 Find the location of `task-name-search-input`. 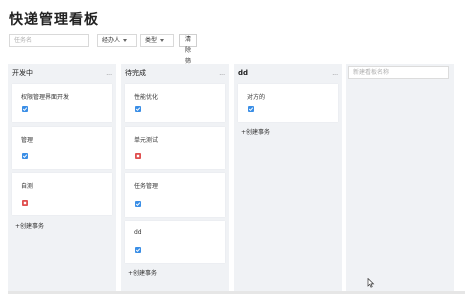

task-name-search-input is located at coordinates (49, 40).